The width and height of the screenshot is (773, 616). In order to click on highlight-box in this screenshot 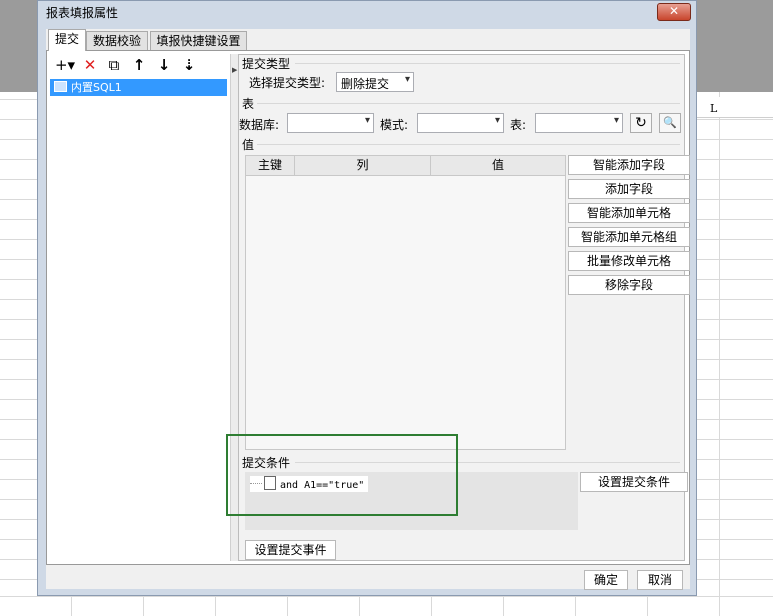, I will do `click(342, 475)`.